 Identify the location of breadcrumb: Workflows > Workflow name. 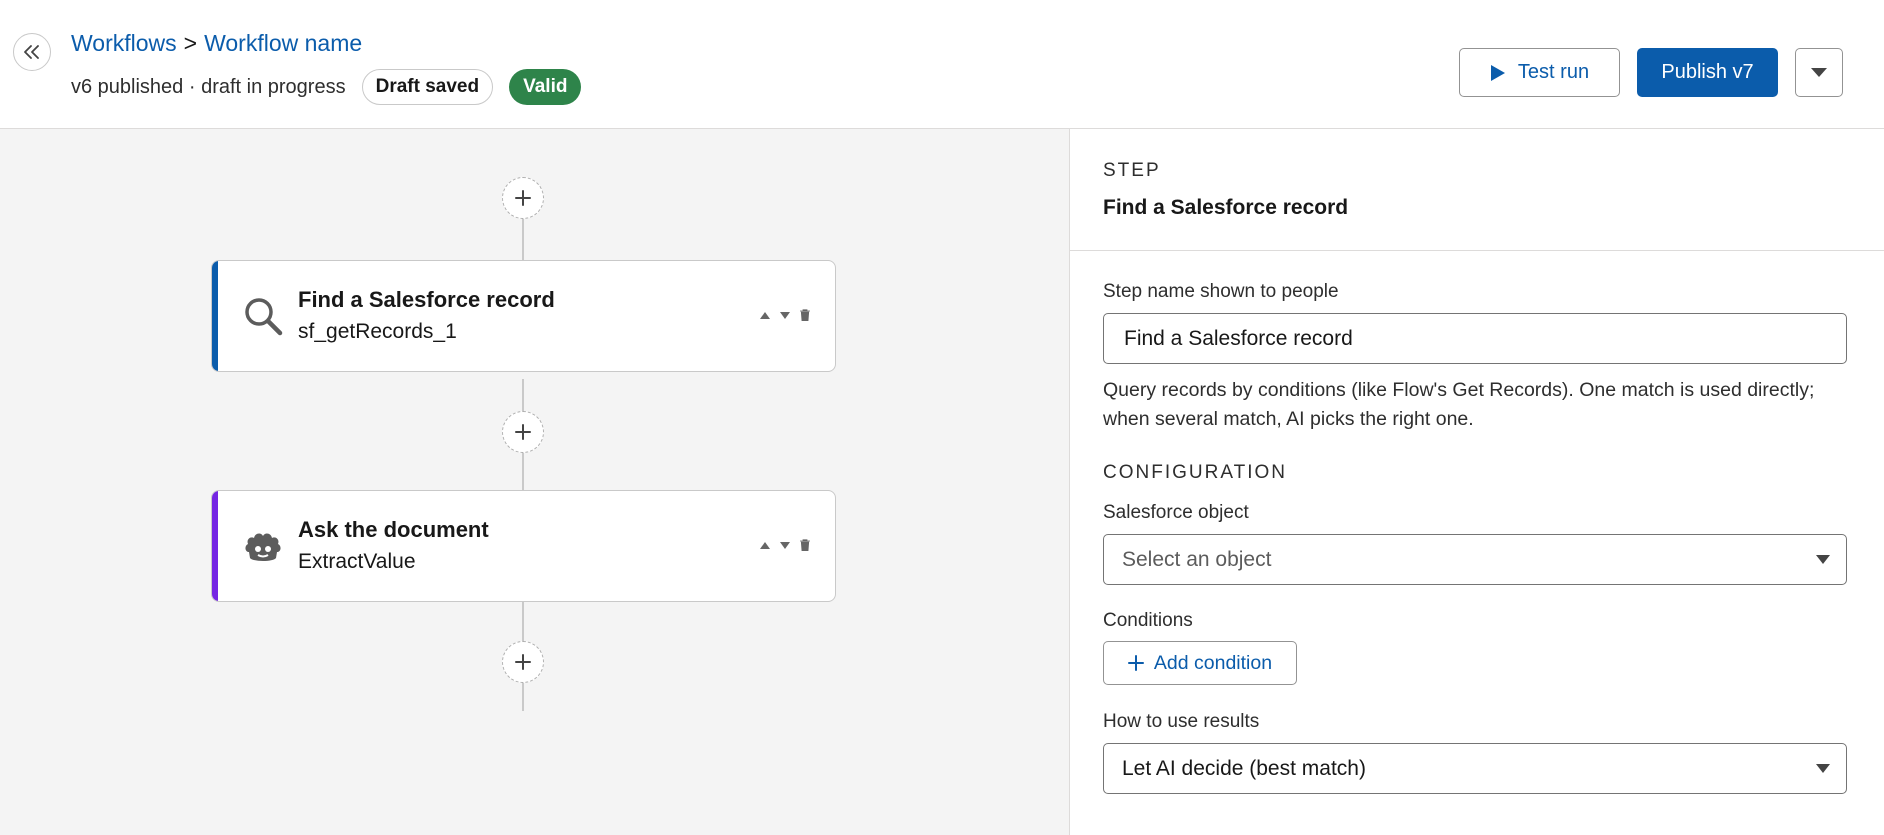
(216, 43).